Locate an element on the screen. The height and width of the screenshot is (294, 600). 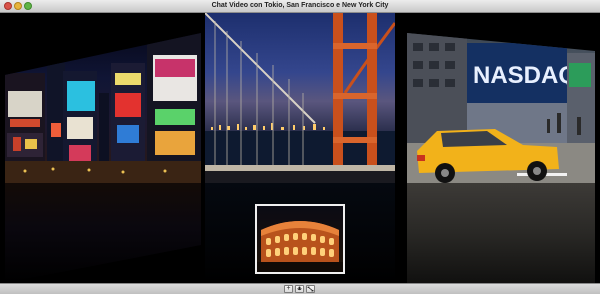
mute-button is located at coordinates (299, 289).